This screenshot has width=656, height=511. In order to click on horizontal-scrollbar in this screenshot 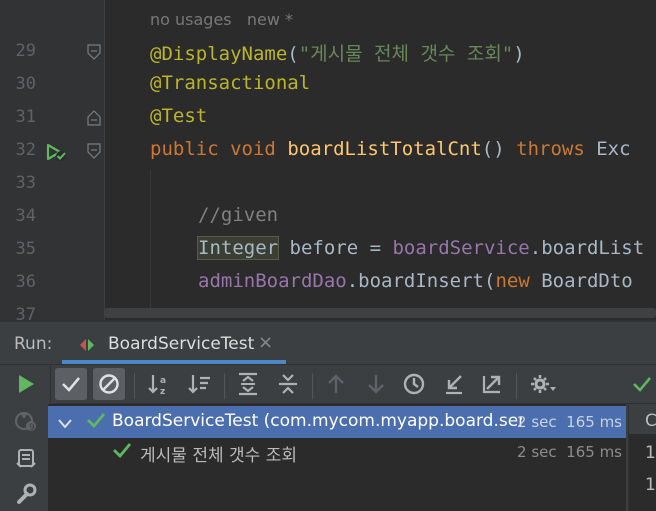, I will do `click(380, 313)`.